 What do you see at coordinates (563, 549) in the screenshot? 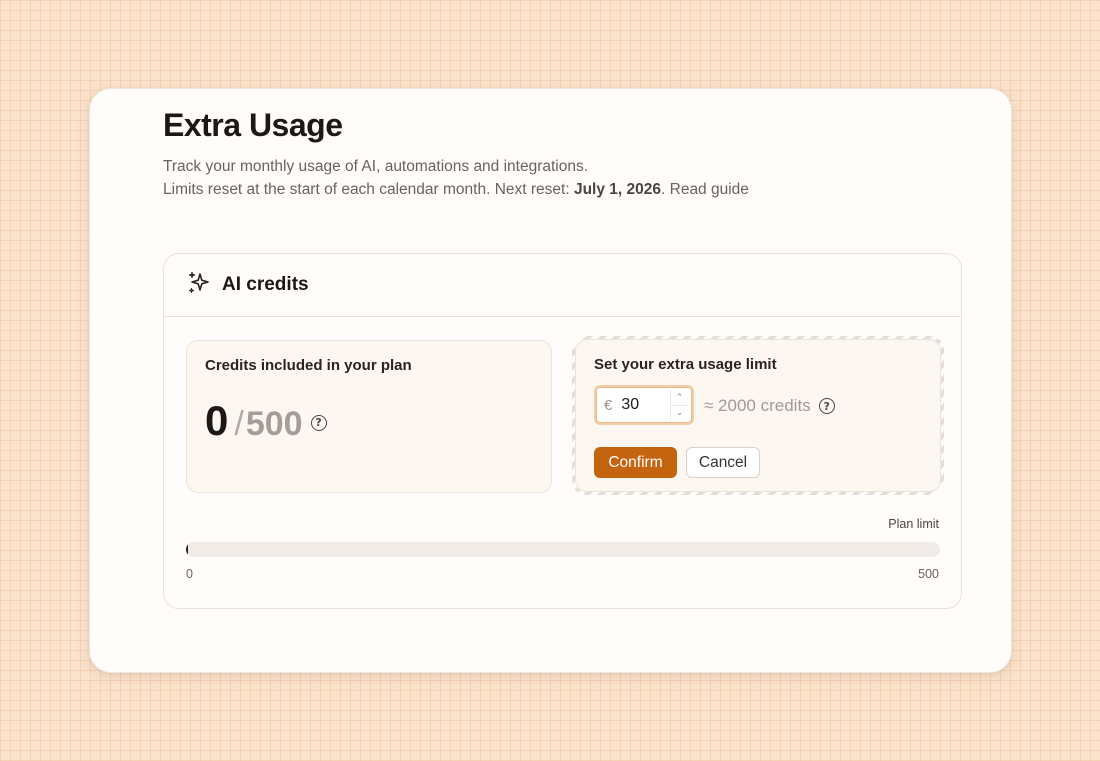
I see `usage-progress-bar` at bounding box center [563, 549].